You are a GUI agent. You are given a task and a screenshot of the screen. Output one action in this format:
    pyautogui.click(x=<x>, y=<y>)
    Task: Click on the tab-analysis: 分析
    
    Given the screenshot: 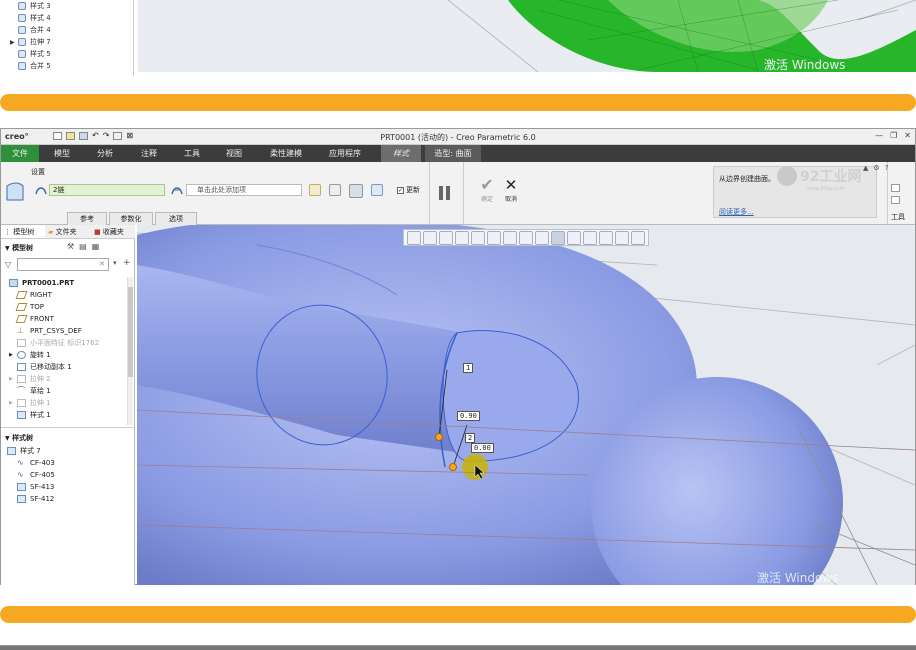 What is the action you would take?
    pyautogui.click(x=105, y=153)
    